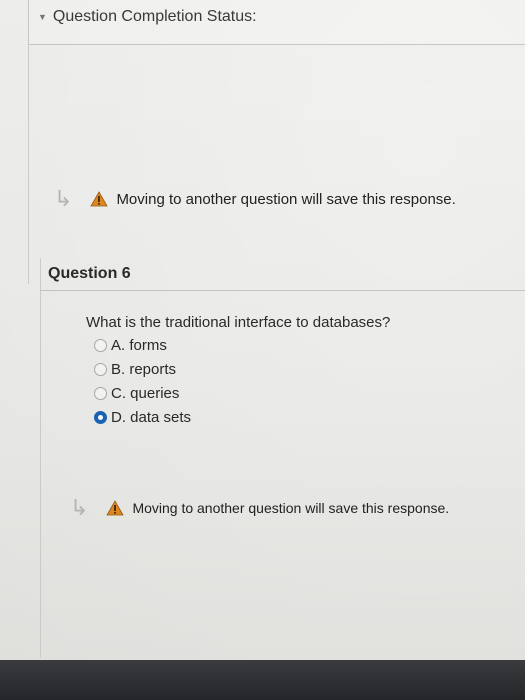 This screenshot has height=700, width=525. Describe the element at coordinates (154, 16) in the screenshot. I see `completion-status-label: Question Completion Status:` at that location.